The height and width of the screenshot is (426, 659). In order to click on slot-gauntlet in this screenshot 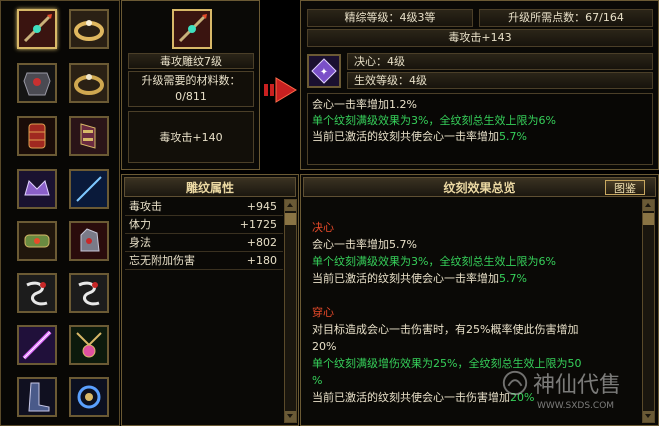, I will do `click(37, 241)`.